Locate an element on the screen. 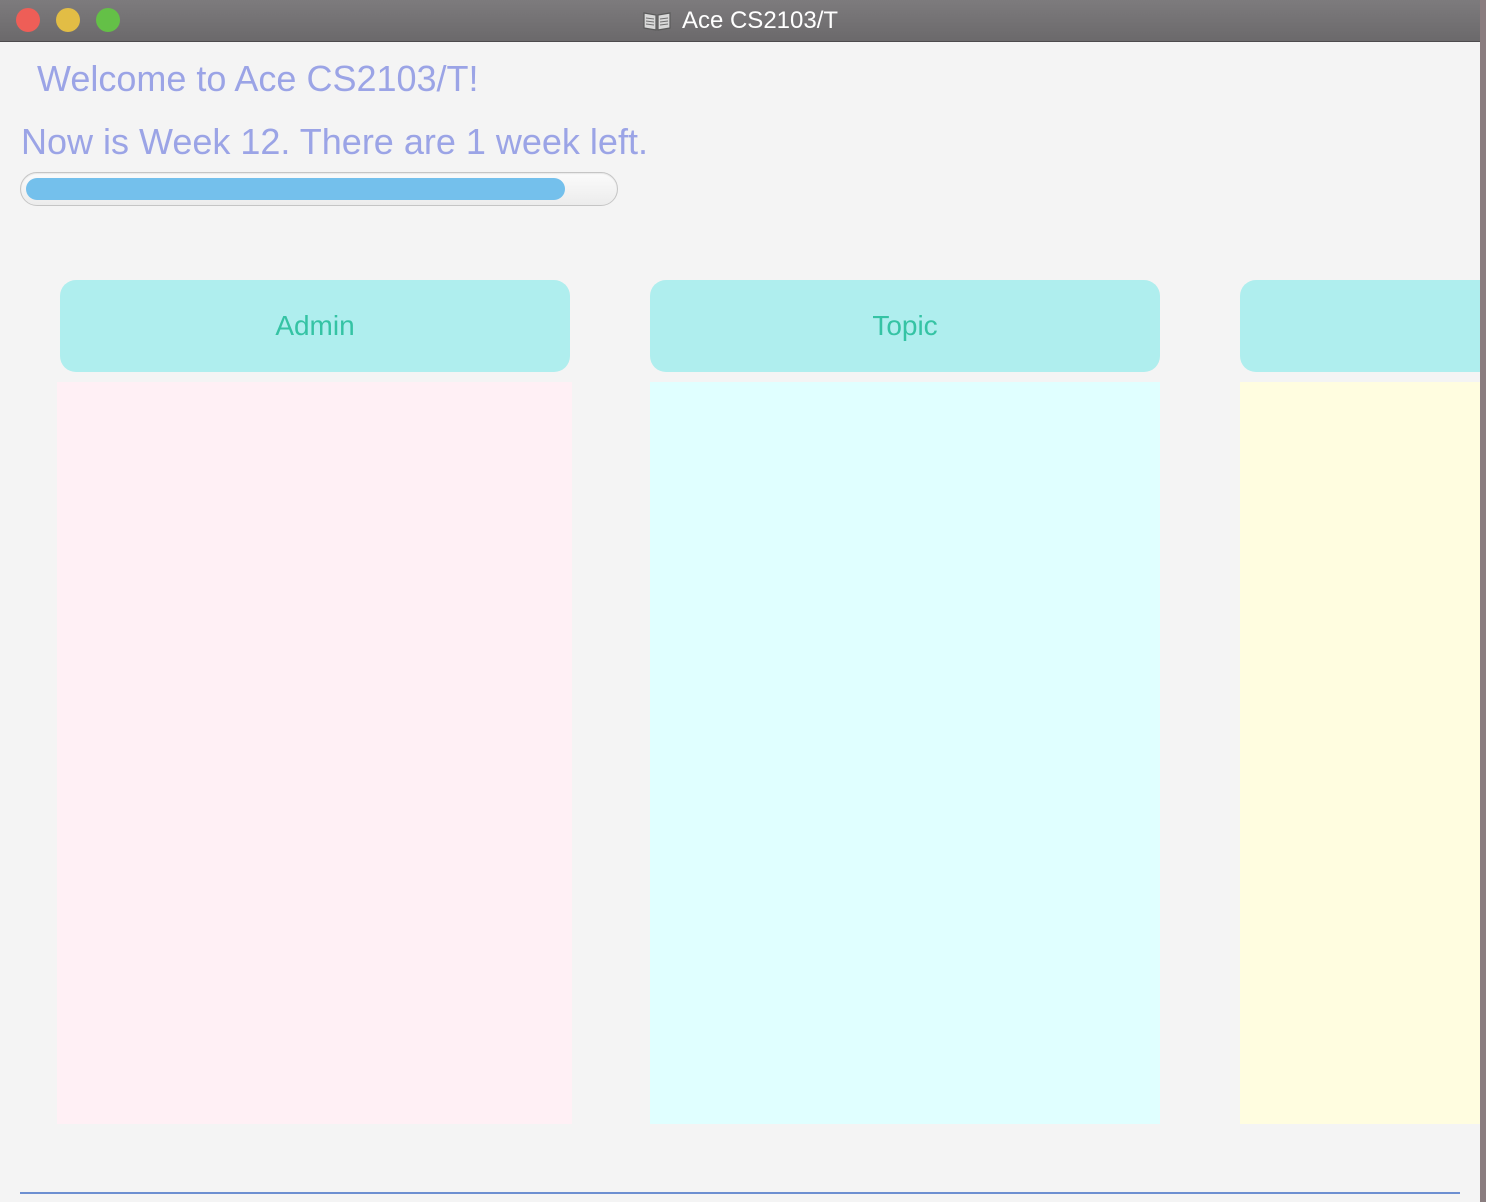 The height and width of the screenshot is (1202, 1486). topic-column-label: Topic is located at coordinates (905, 325).